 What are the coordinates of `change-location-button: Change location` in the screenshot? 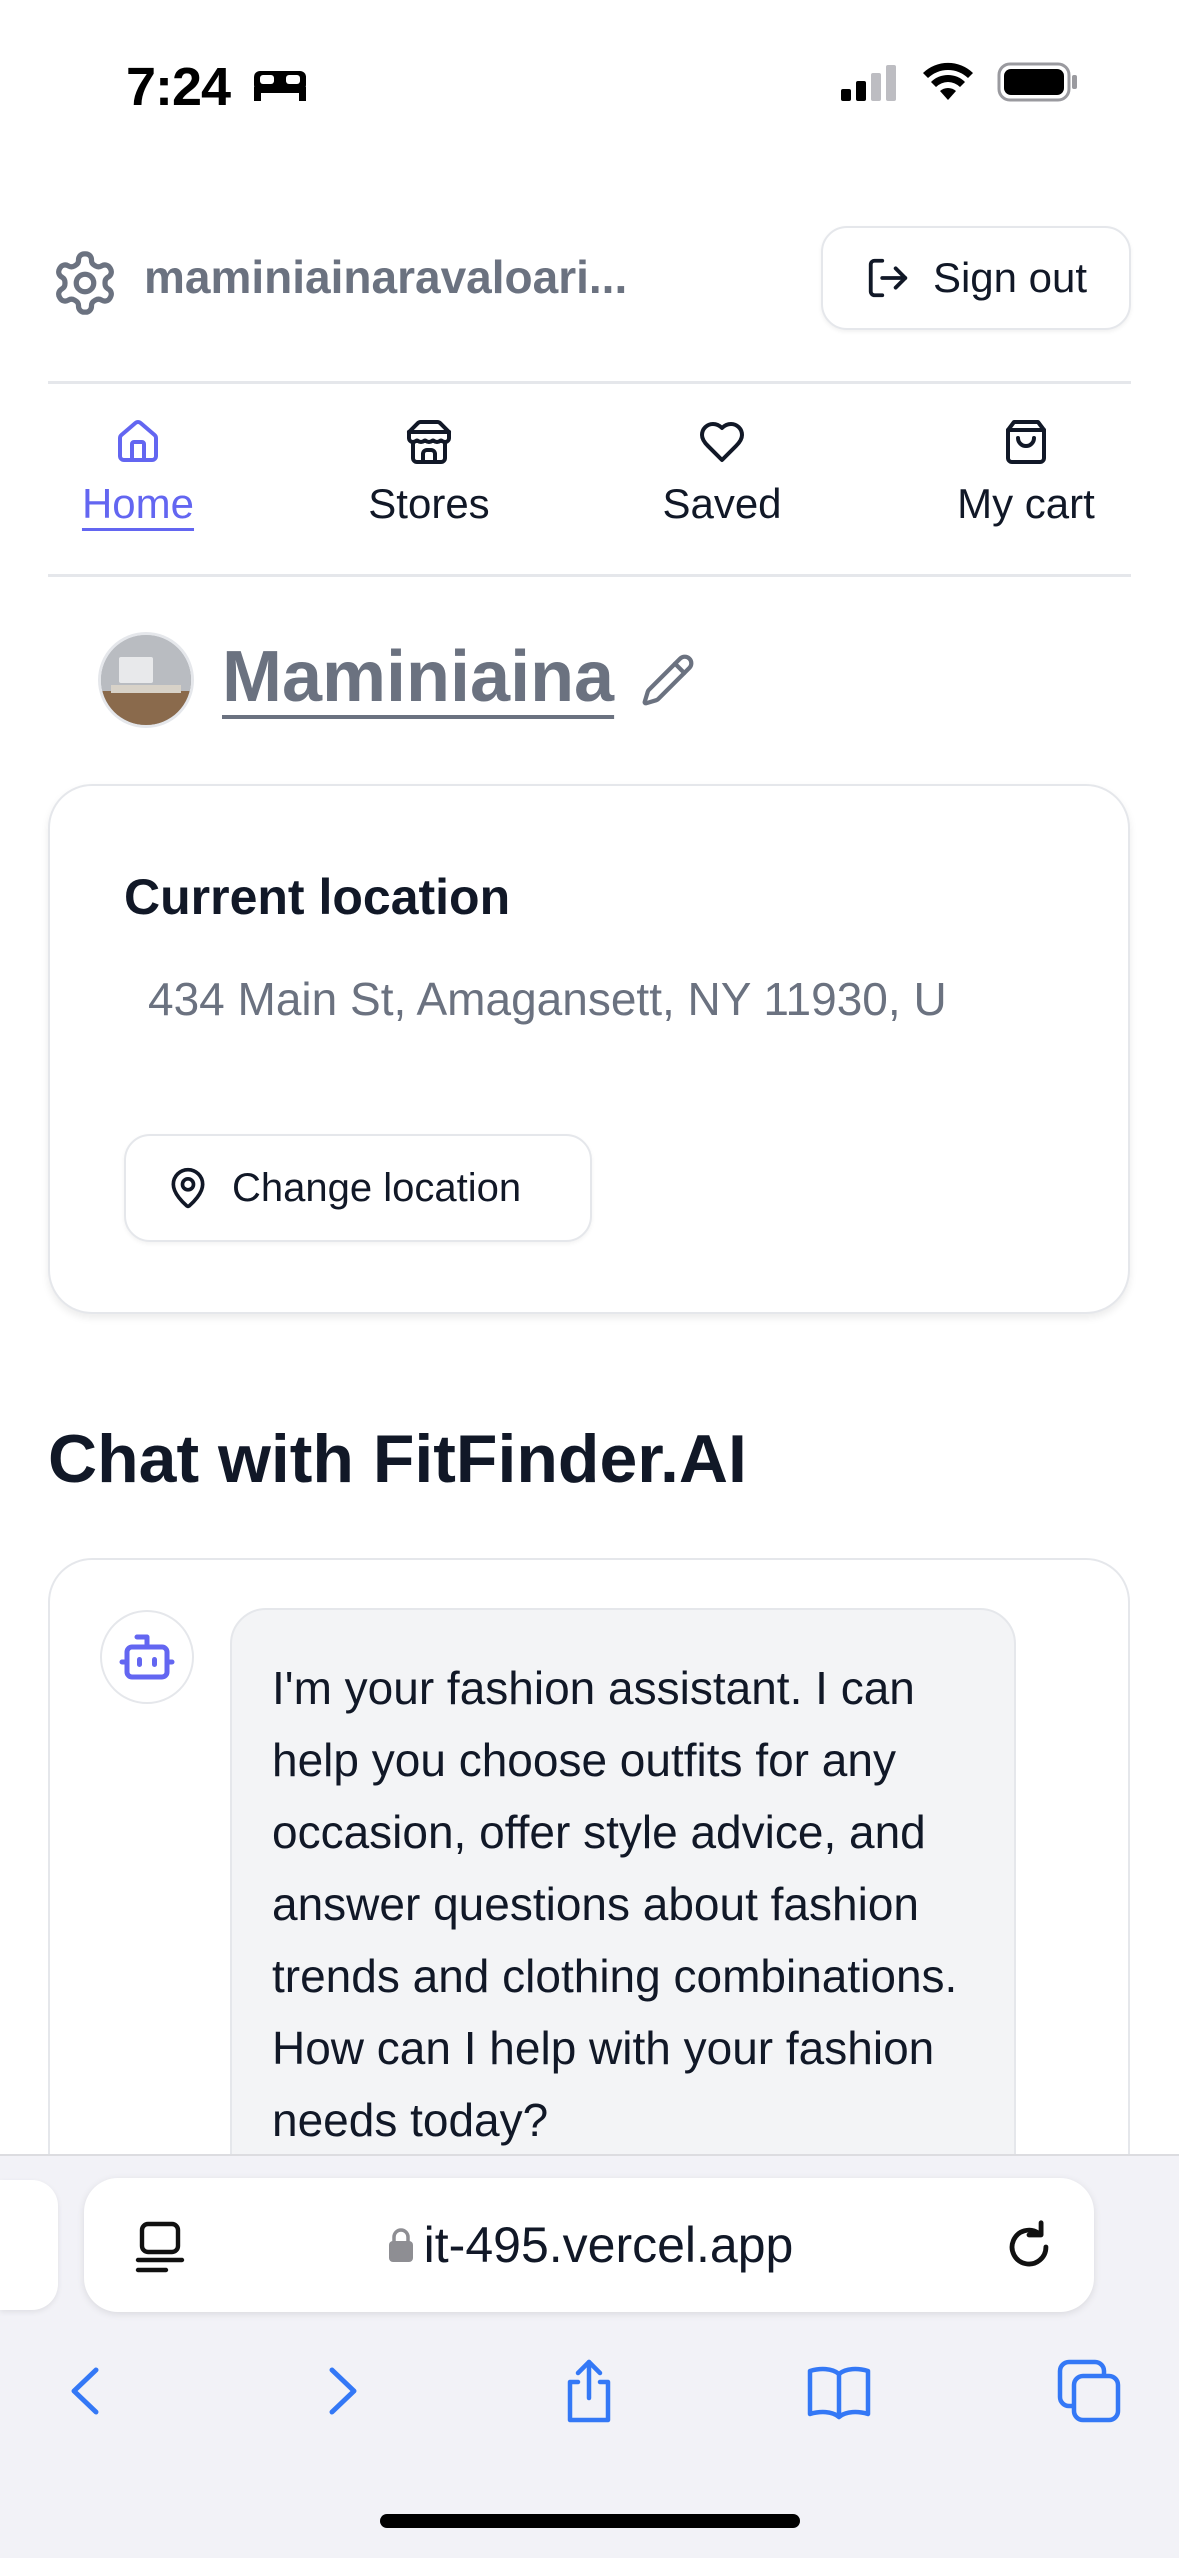 It's located at (358, 1188).